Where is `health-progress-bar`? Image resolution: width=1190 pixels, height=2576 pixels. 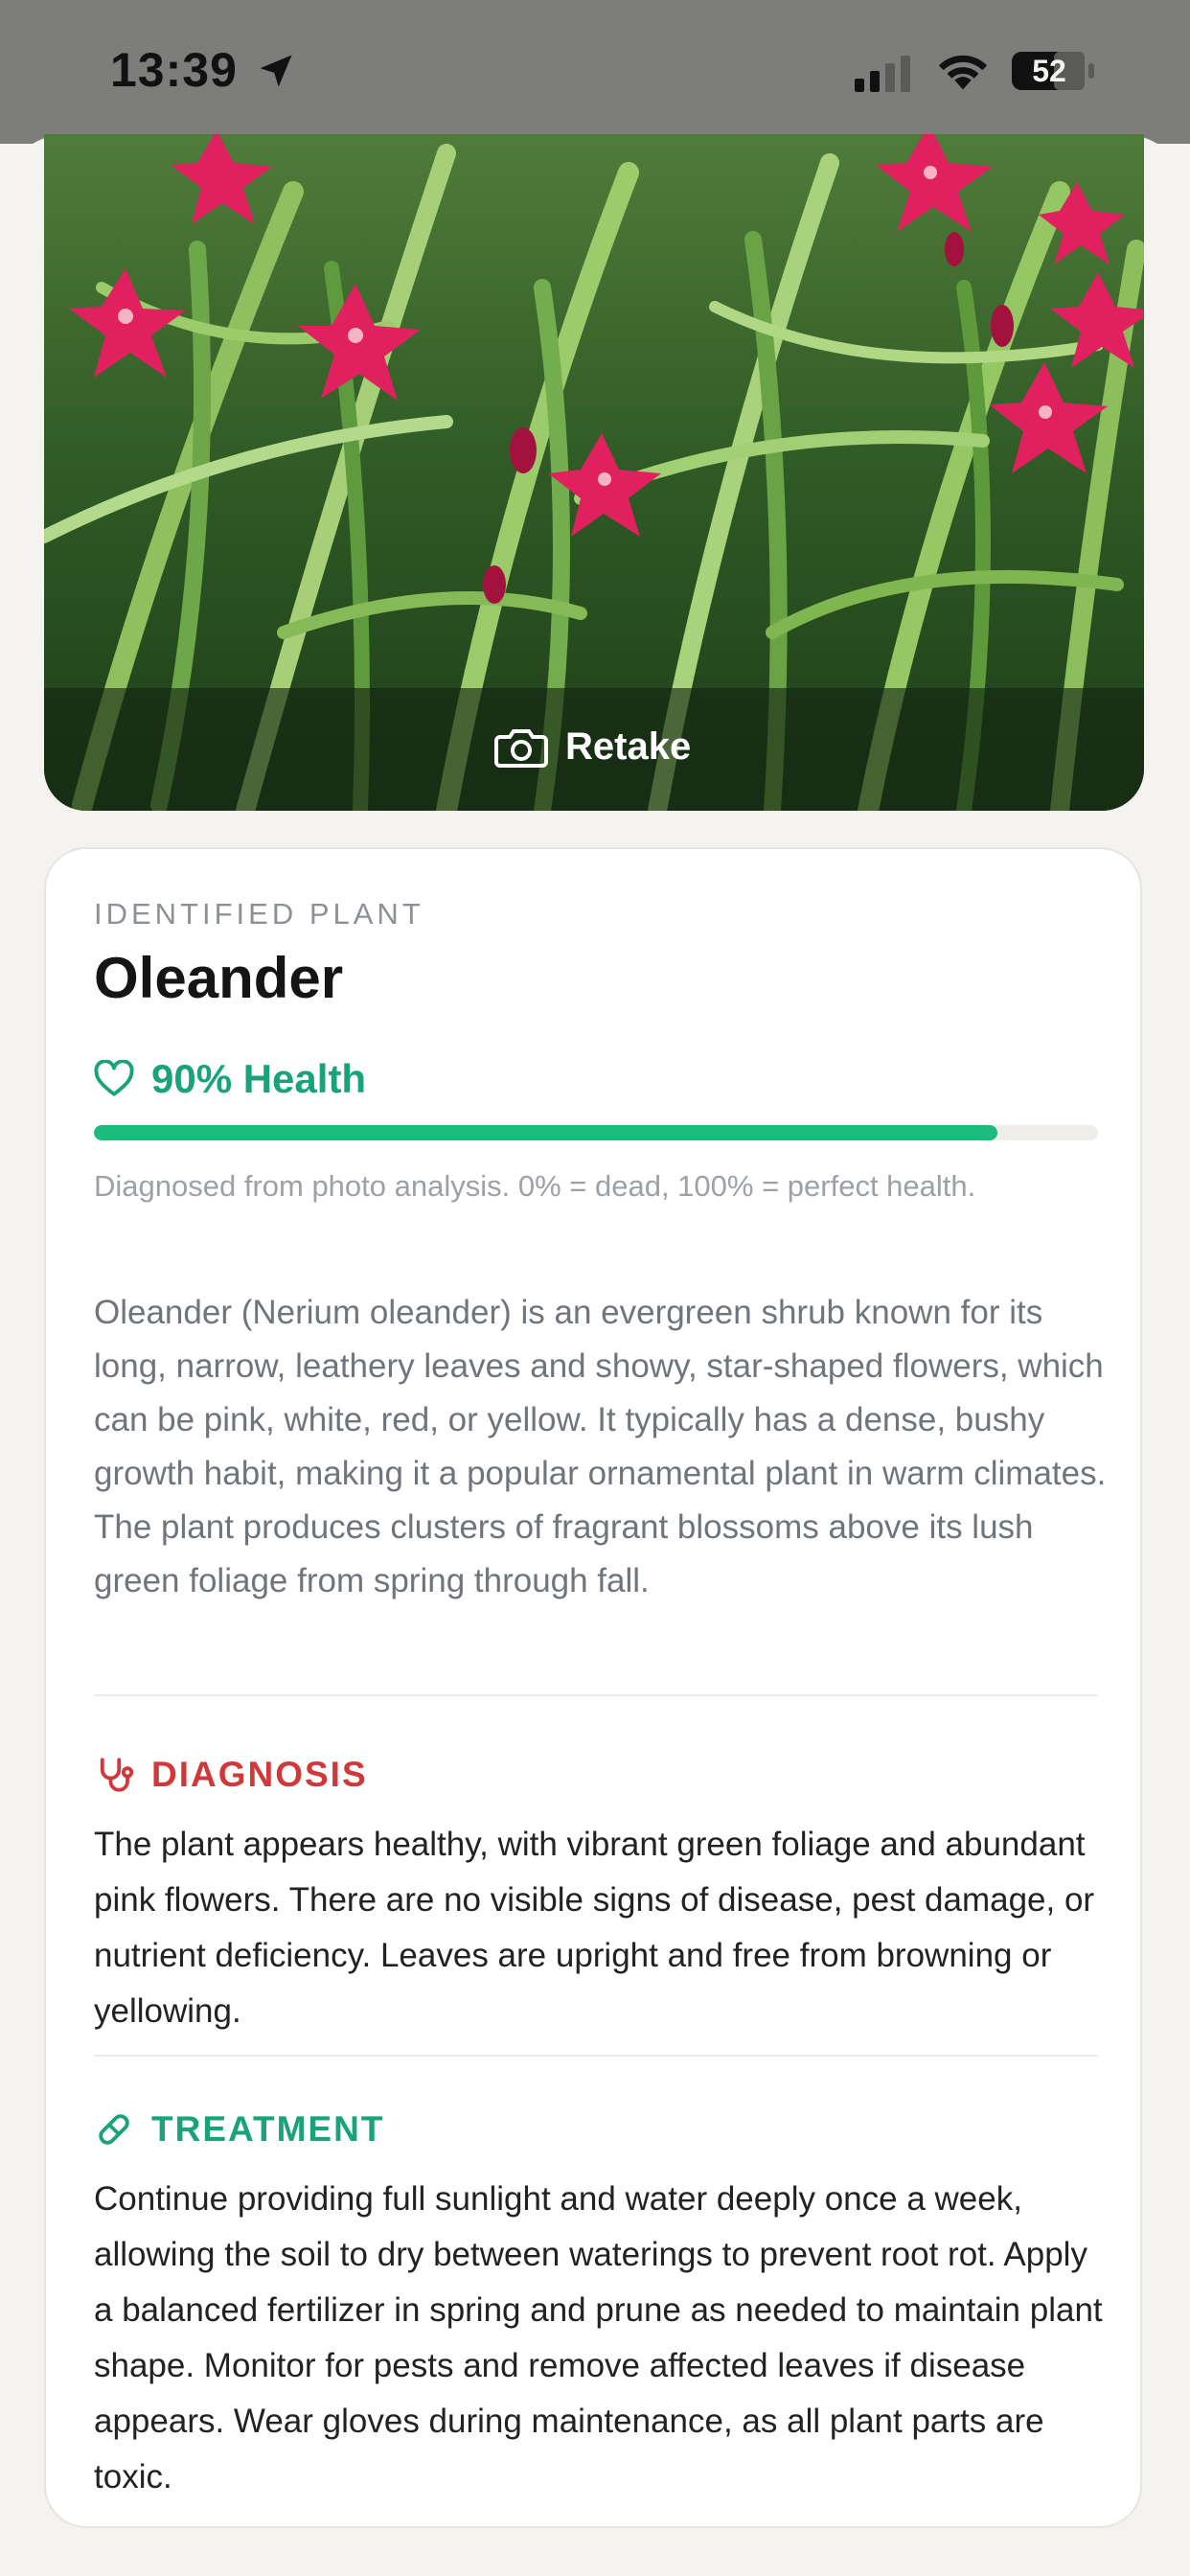 health-progress-bar is located at coordinates (596, 1132).